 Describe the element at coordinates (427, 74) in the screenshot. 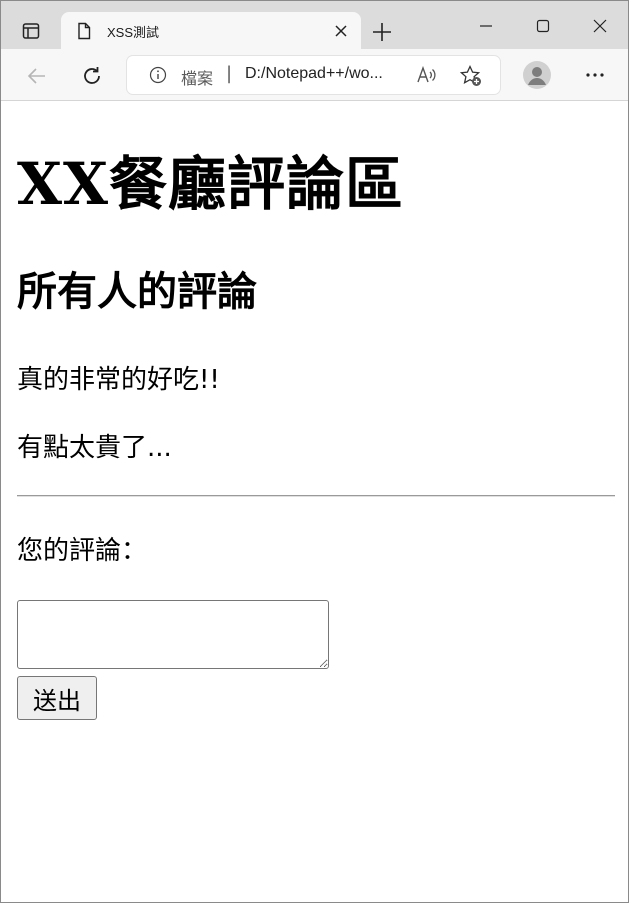

I see `read-aloud-icon` at that location.